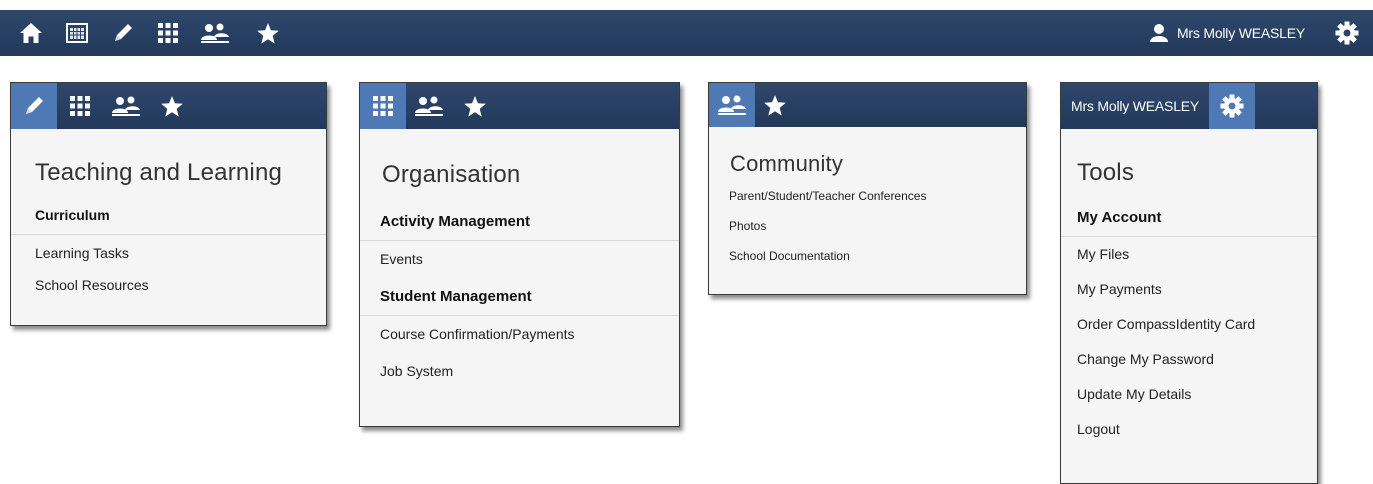 This screenshot has height=484, width=1373. I want to click on panel-title: Community, so click(787, 163).